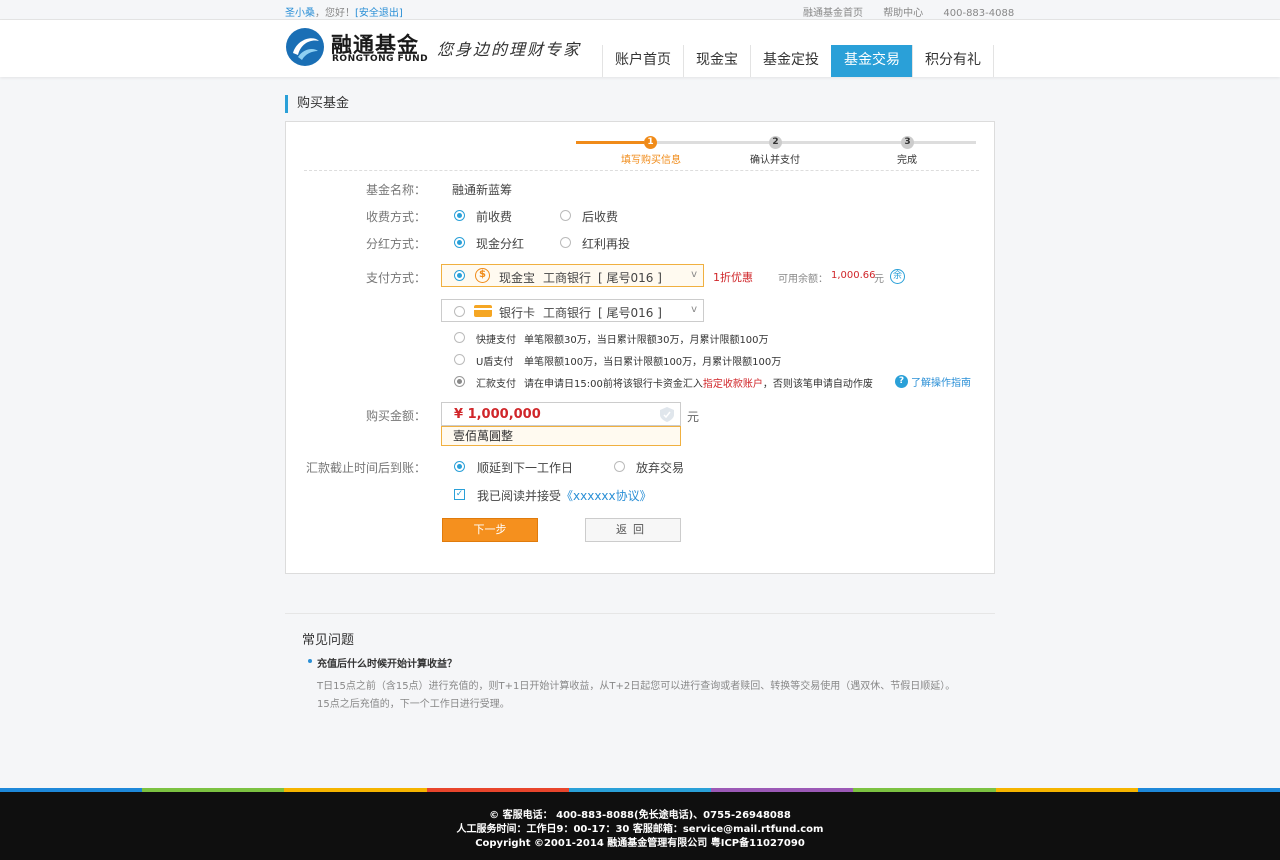 The height and width of the screenshot is (860, 1280). What do you see at coordinates (619, 466) in the screenshot?
I see `cutoff-abandon-radio` at bounding box center [619, 466].